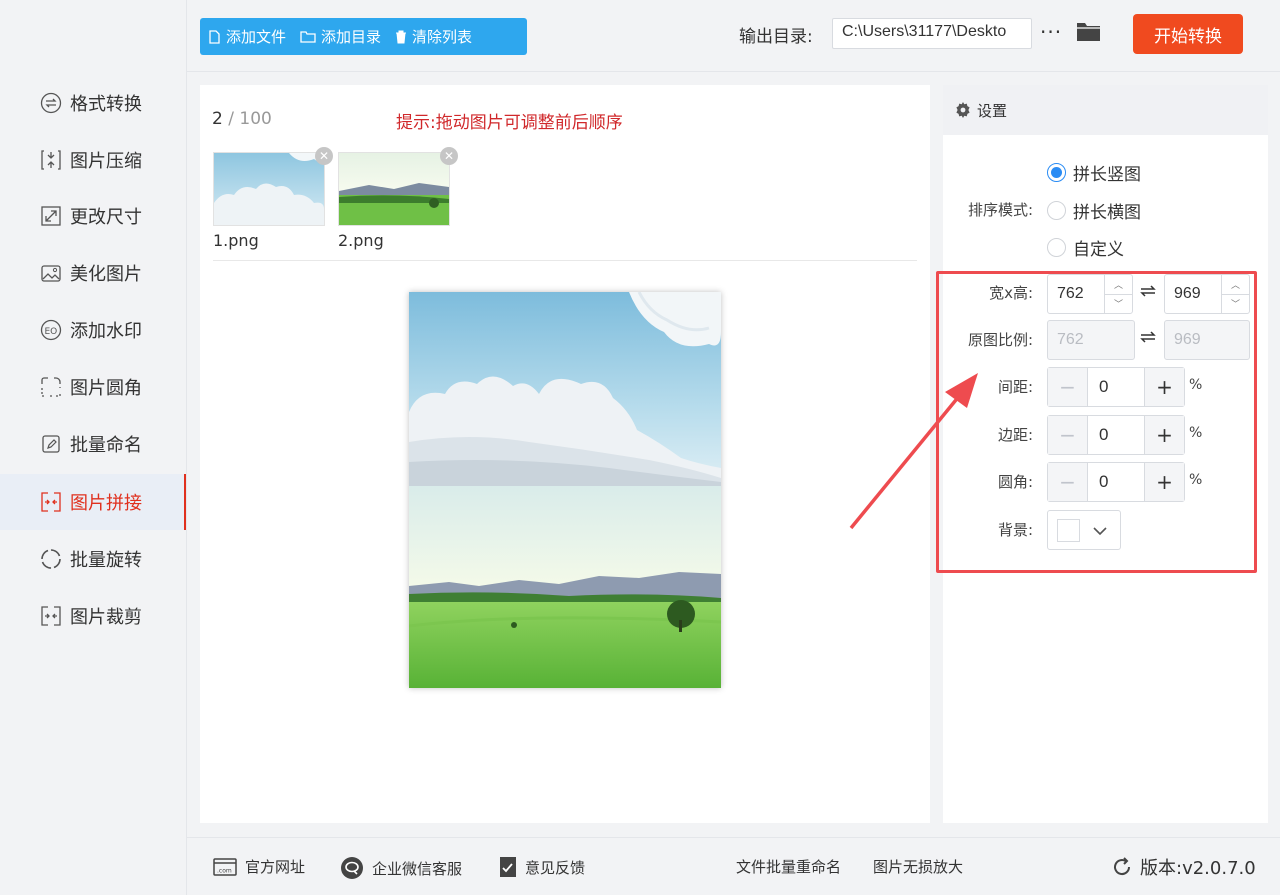 Image resolution: width=1280 pixels, height=895 pixels. What do you see at coordinates (1000, 210) in the screenshot?
I see `sort-mode-label: 排序模式:` at bounding box center [1000, 210].